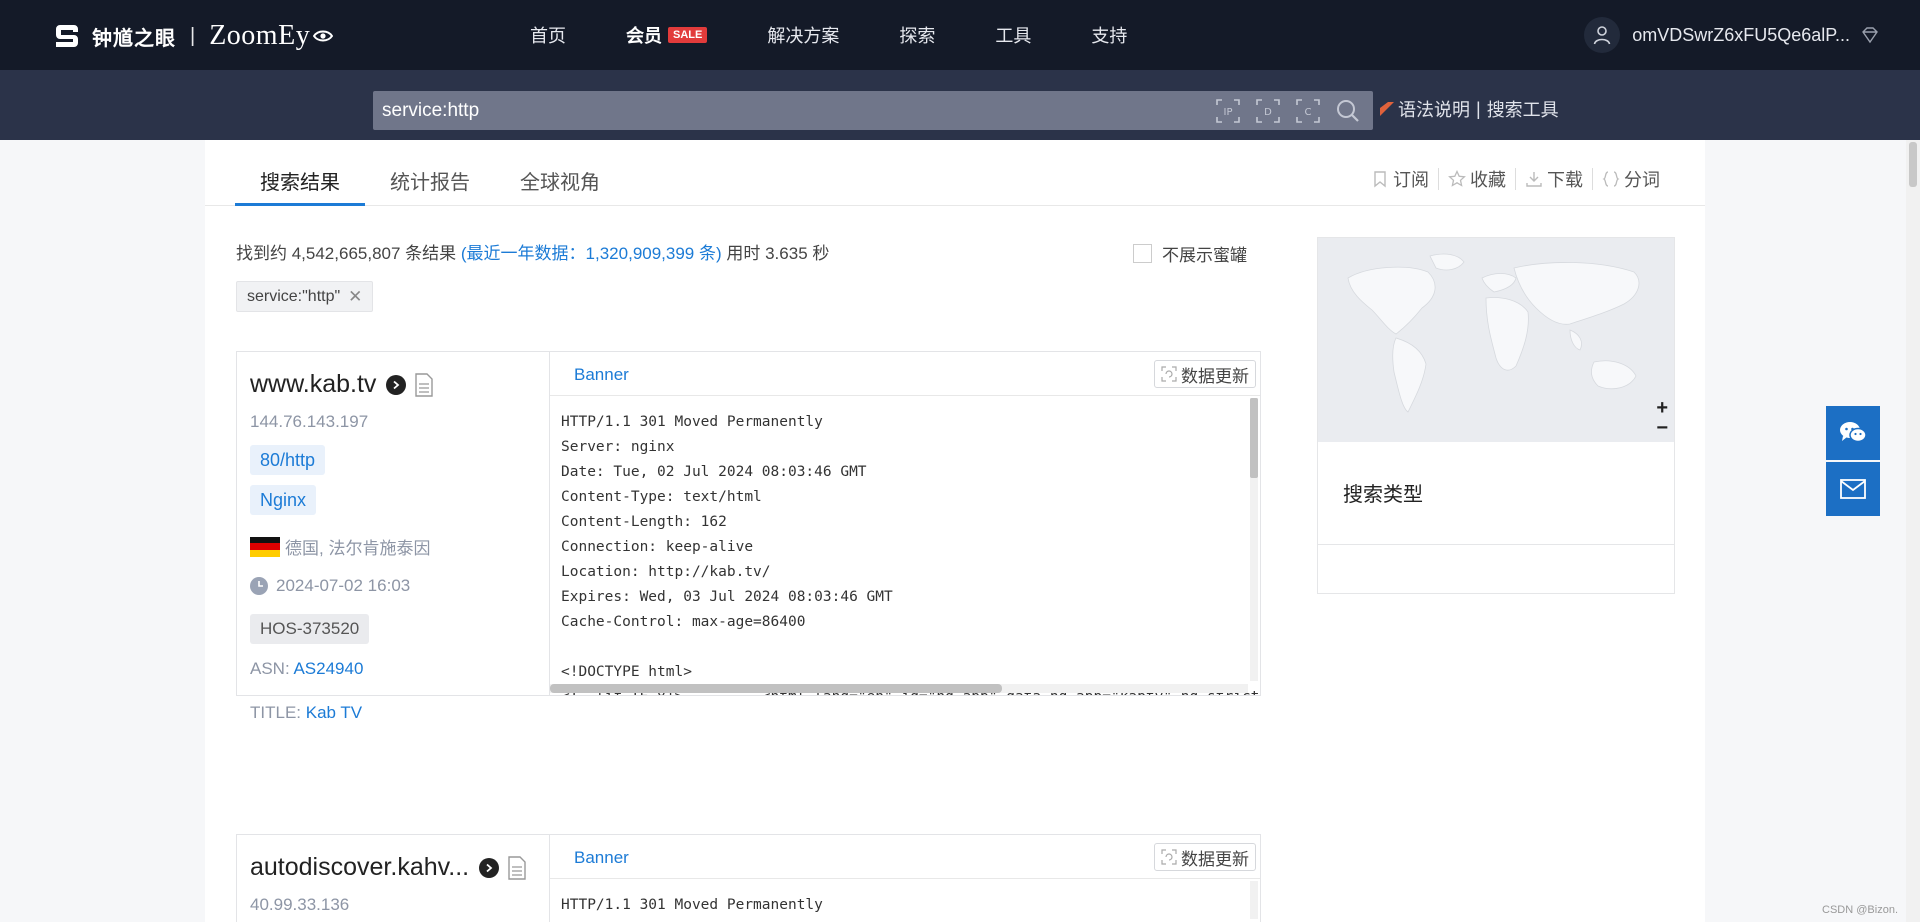 The image size is (1920, 922). I want to click on domain-search-icon: D, so click(1268, 111).